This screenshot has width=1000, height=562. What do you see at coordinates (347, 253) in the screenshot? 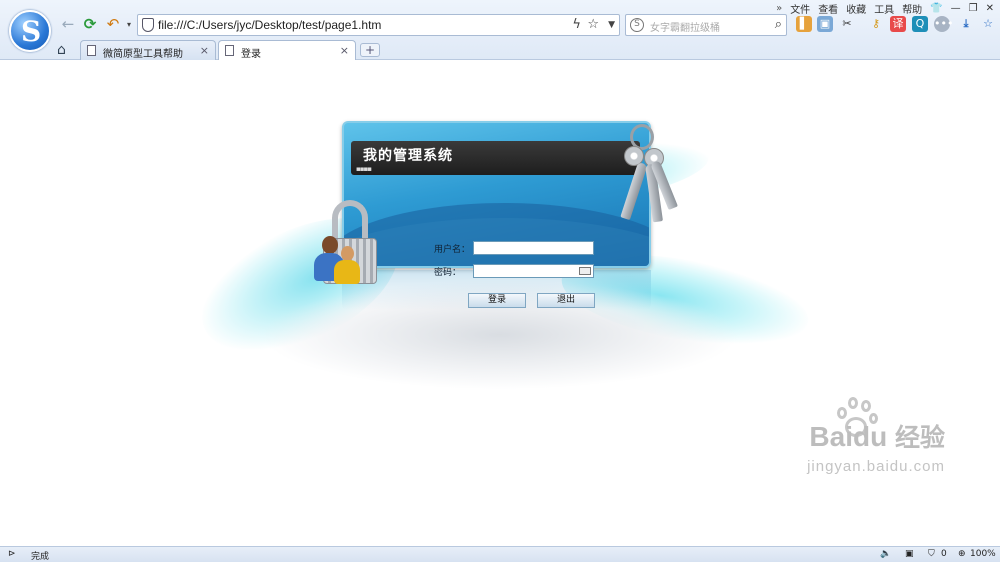
I see `user-head` at bounding box center [347, 253].